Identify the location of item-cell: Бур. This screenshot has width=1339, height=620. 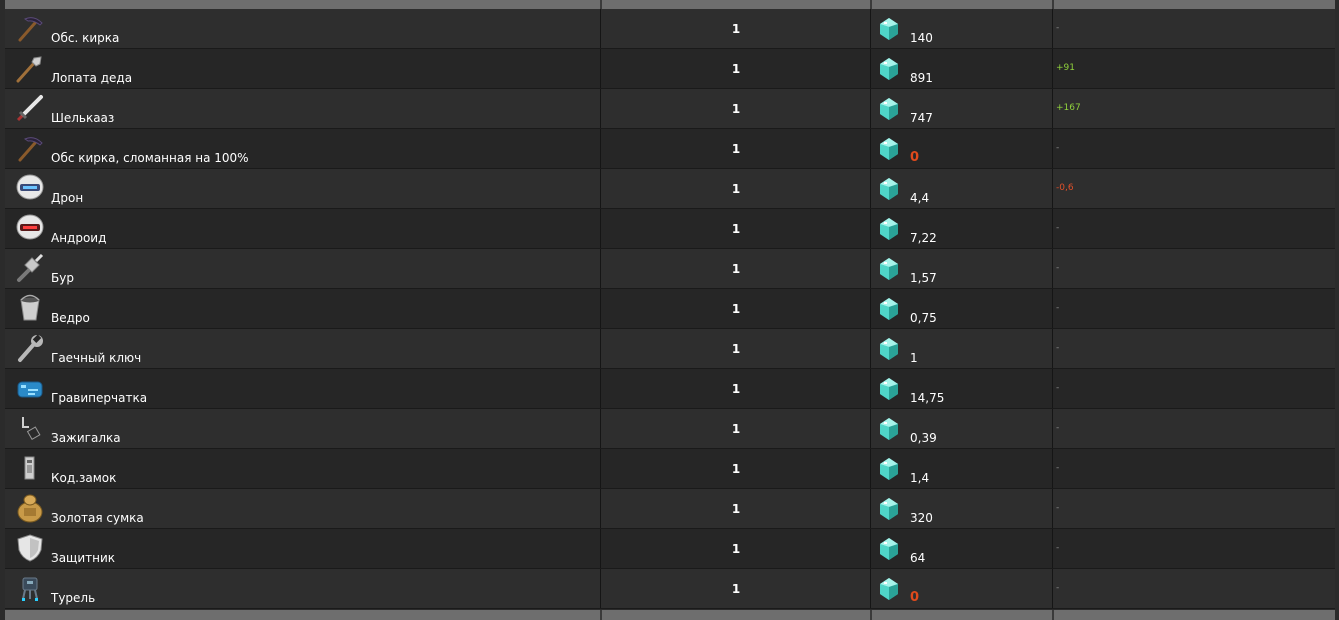
(303, 268).